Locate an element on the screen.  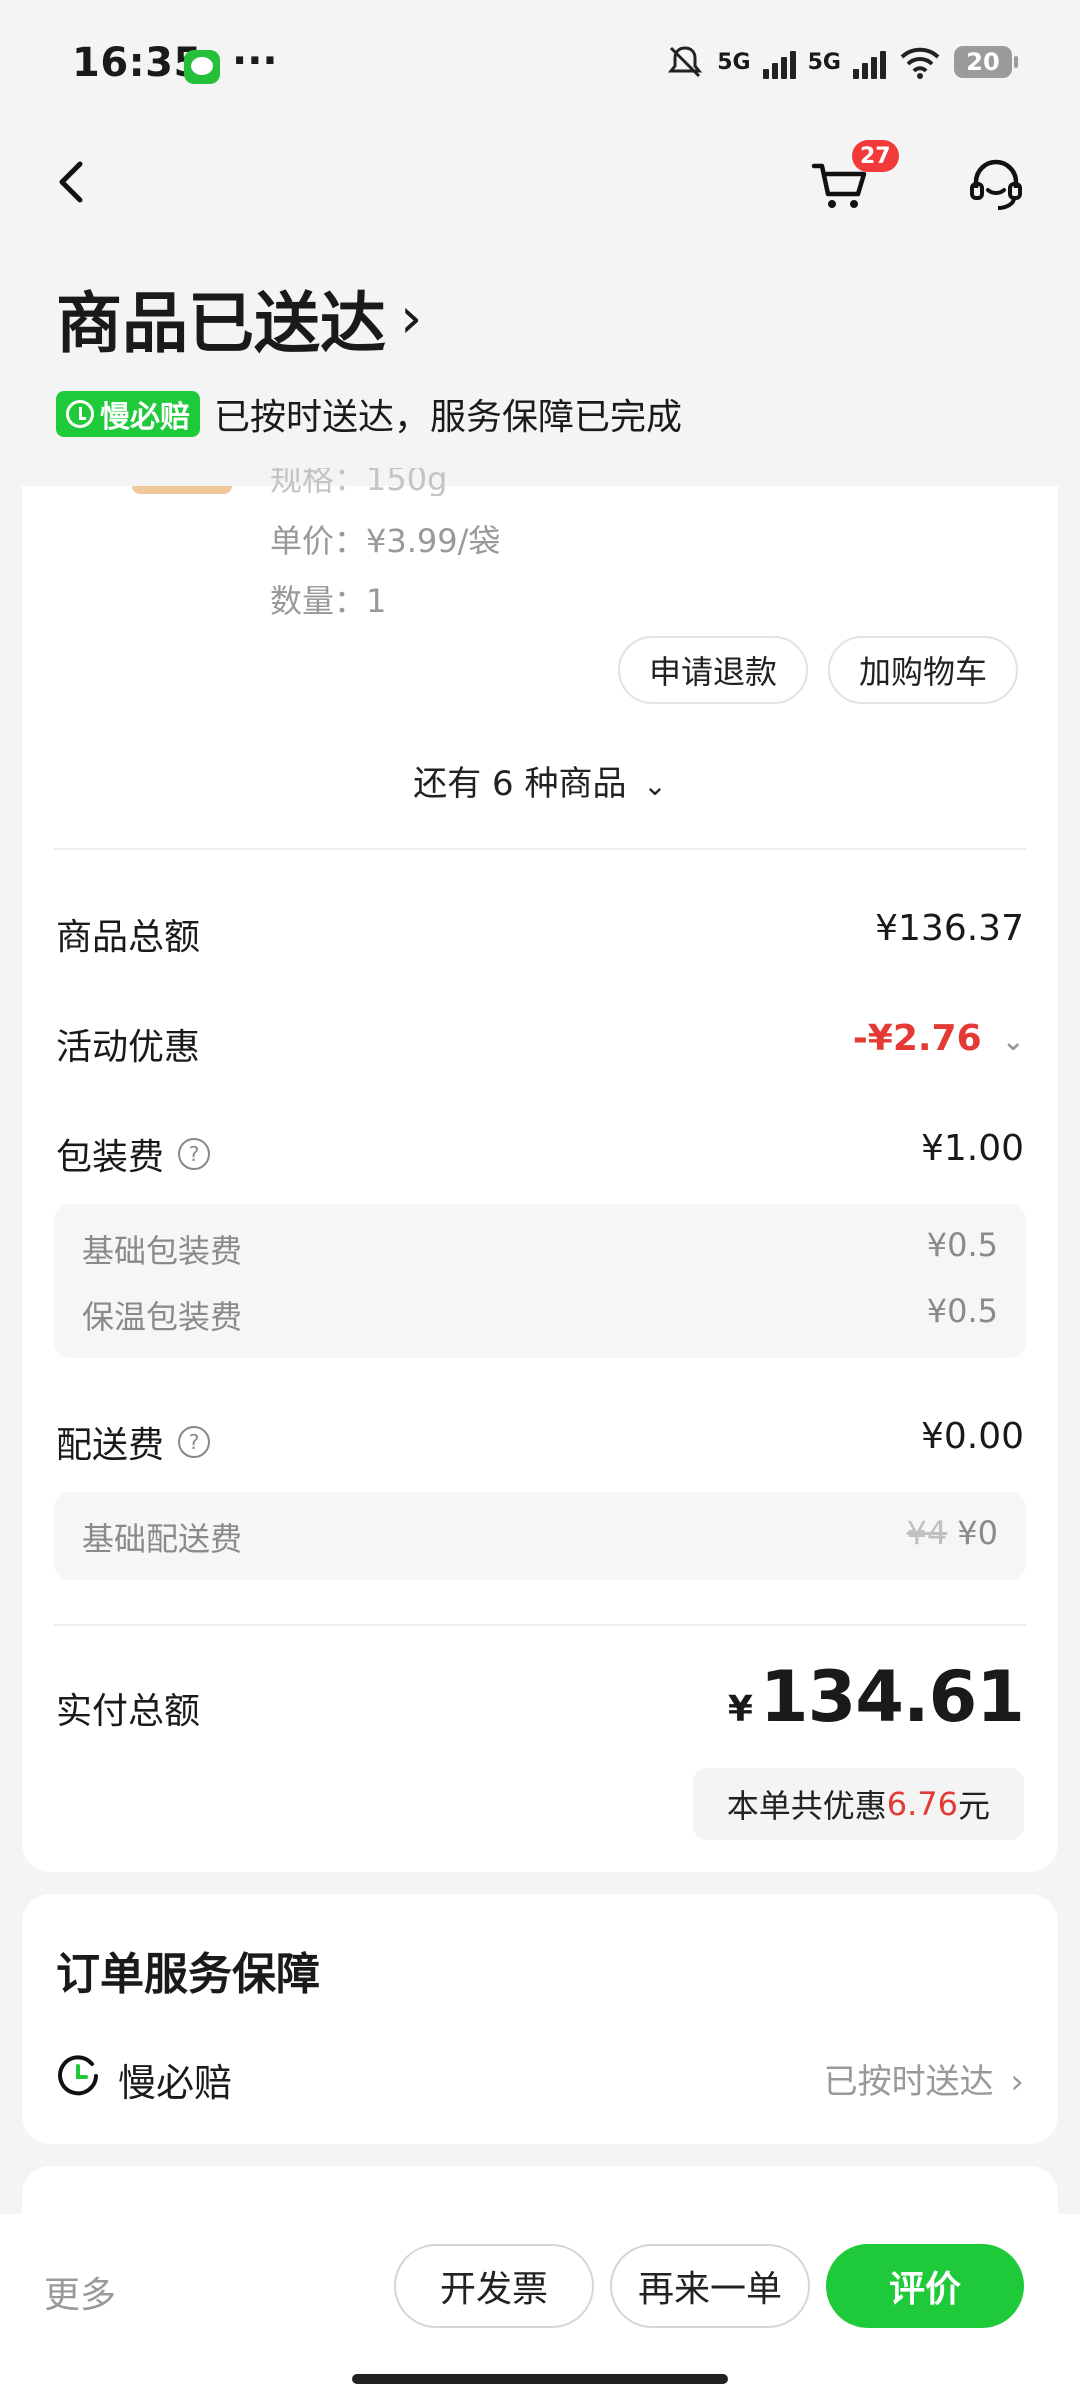
packing-fee-row: 包装费 ? is located at coordinates (133, 1154).